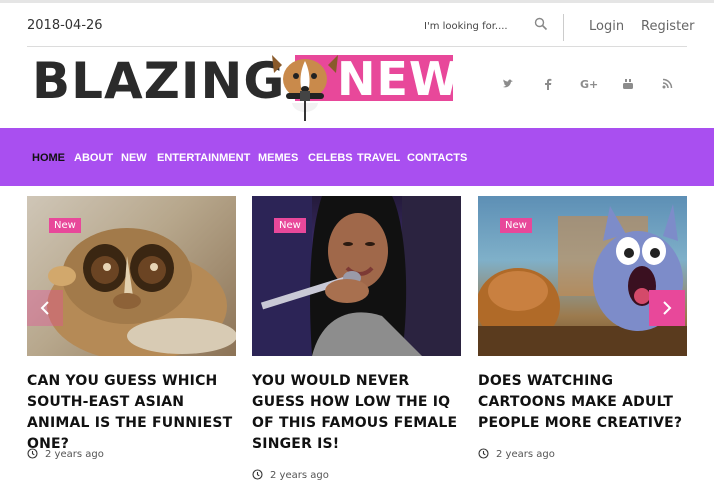 This screenshot has height=501, width=714. Describe the element at coordinates (159, 81) in the screenshot. I see `logo-text-blazing: BLAZING` at that location.